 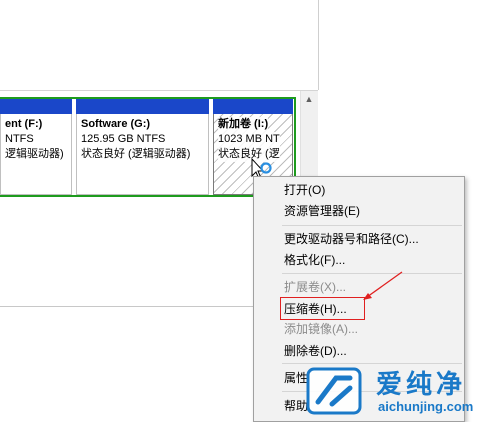 What do you see at coordinates (322, 308) in the screenshot?
I see `annotation-highlight-box` at bounding box center [322, 308].